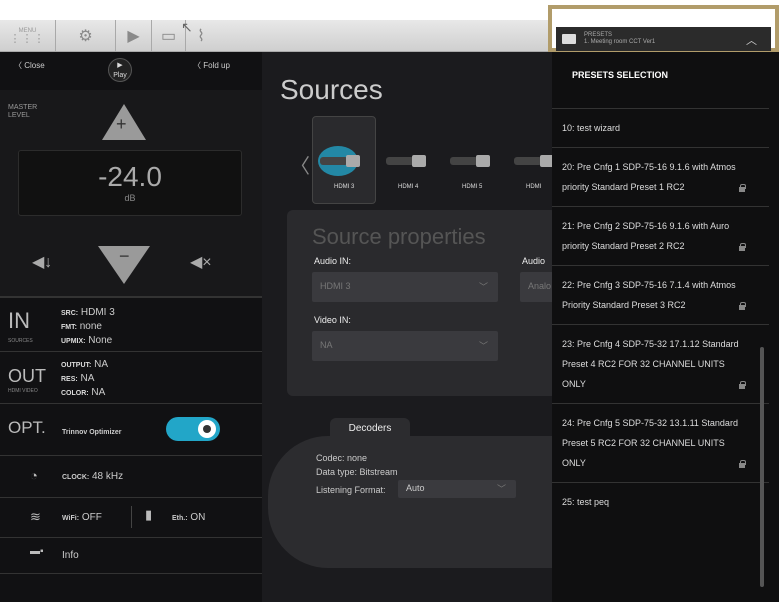  Describe the element at coordinates (98, 392) in the screenshot. I see `color-value: NA` at that location.